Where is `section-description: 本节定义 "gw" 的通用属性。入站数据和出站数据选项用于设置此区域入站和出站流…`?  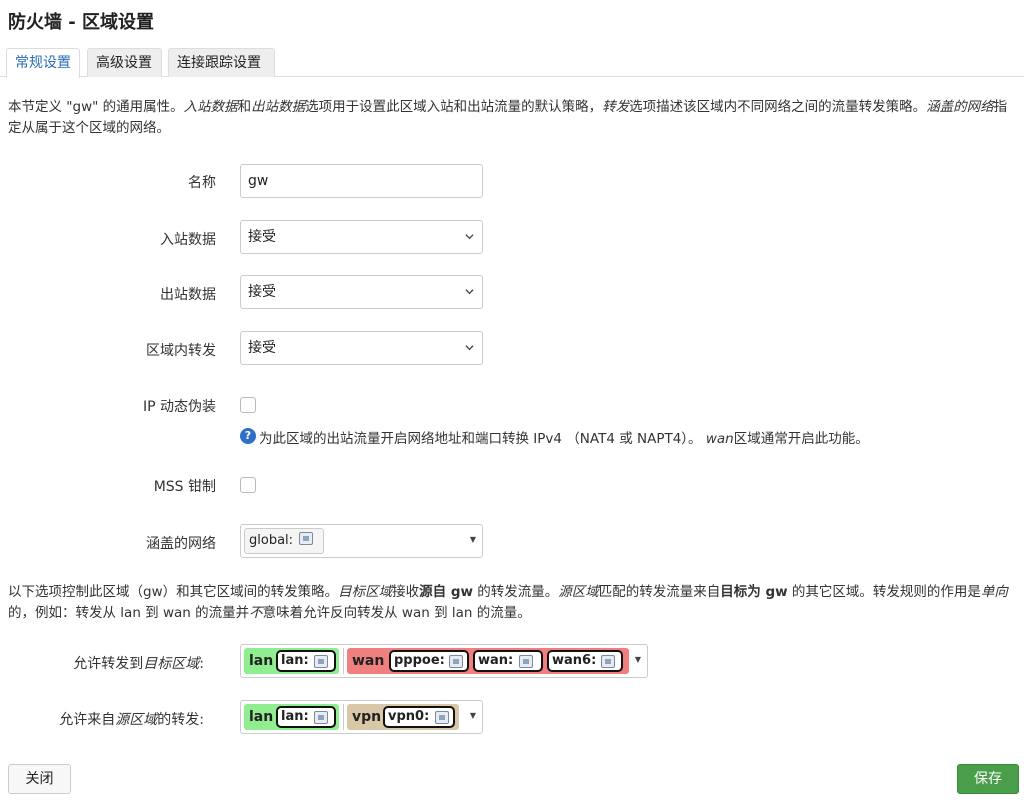 section-description: 本节定义 "gw" 的通用属性。入站数据和出站数据选项用于设置此区域入站和出站流… is located at coordinates (508, 117).